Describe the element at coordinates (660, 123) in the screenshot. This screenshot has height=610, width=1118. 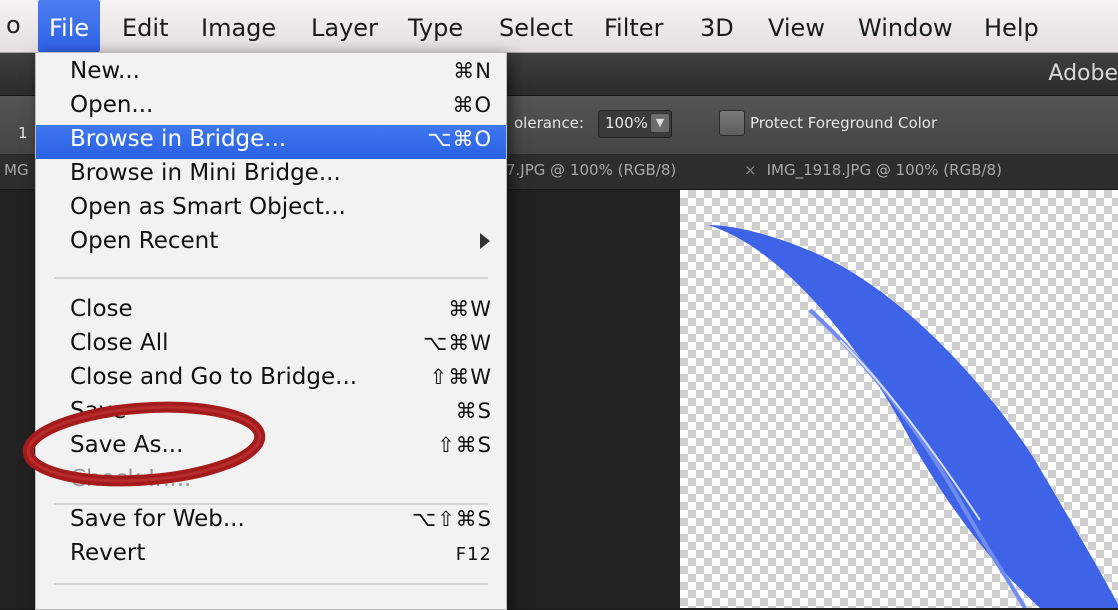
I see `chevron-down-icon: ▼` at that location.